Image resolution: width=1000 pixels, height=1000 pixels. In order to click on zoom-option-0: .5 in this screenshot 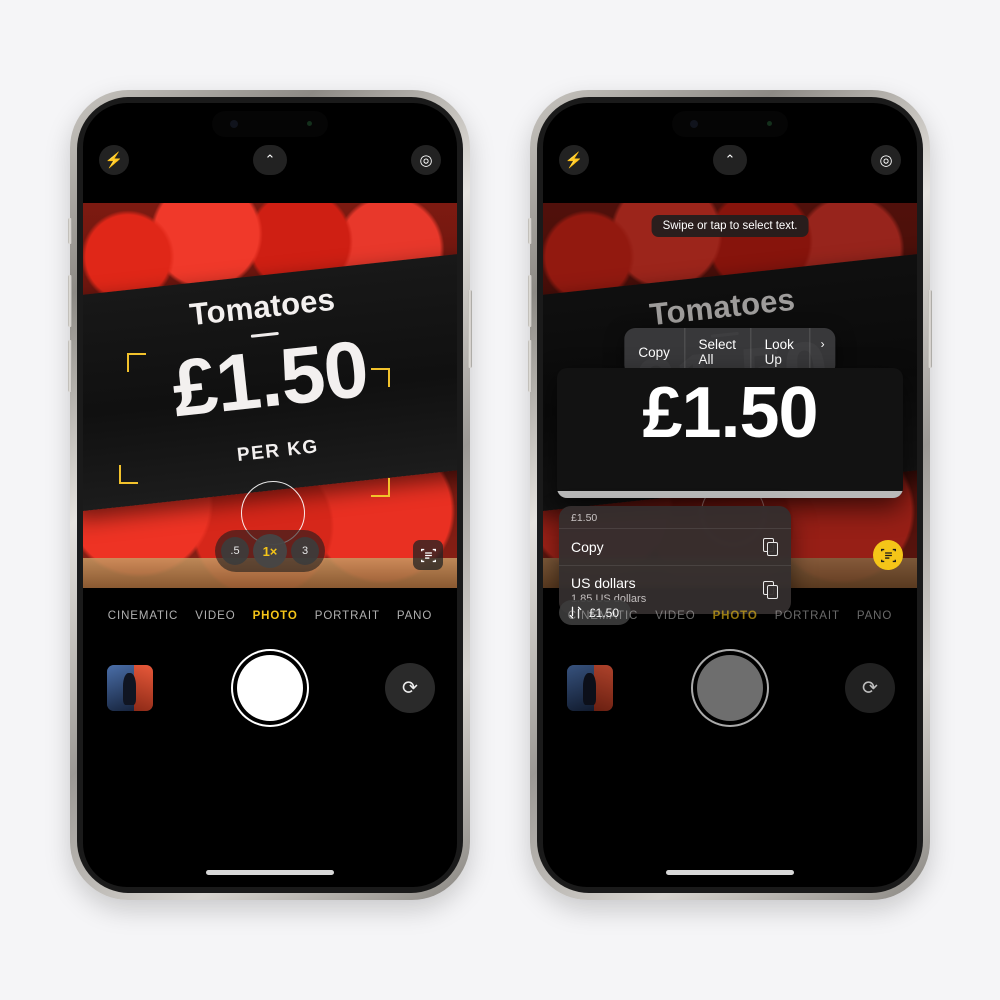, I will do `click(235, 551)`.